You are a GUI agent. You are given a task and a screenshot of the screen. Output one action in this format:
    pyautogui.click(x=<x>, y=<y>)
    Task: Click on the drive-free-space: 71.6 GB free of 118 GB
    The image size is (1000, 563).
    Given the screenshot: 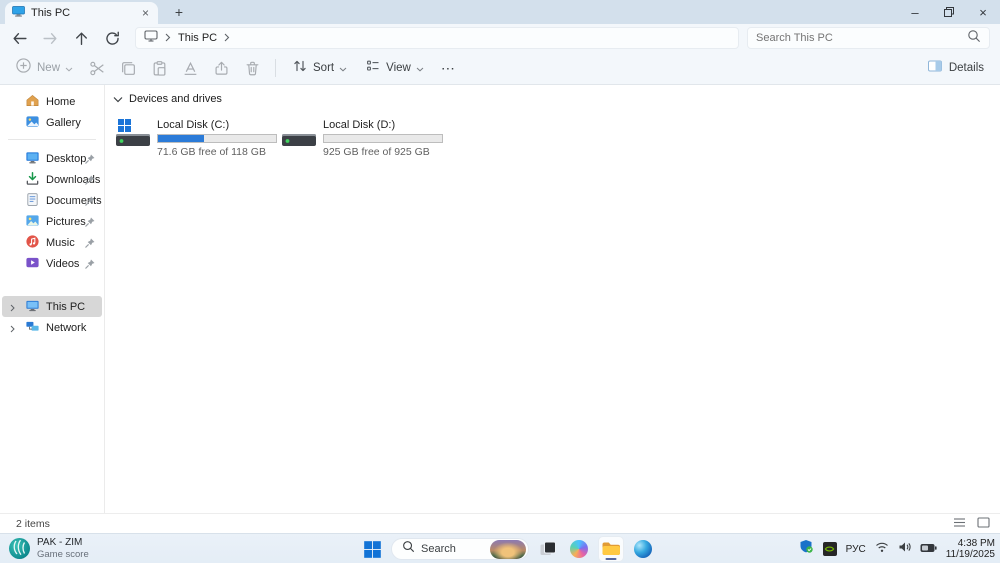 What is the action you would take?
    pyautogui.click(x=211, y=152)
    